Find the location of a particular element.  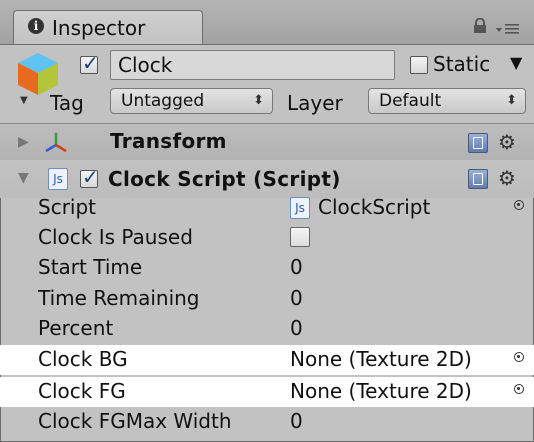

property-row-time-remaining: Time Remaining 0 is located at coordinates (267, 299).